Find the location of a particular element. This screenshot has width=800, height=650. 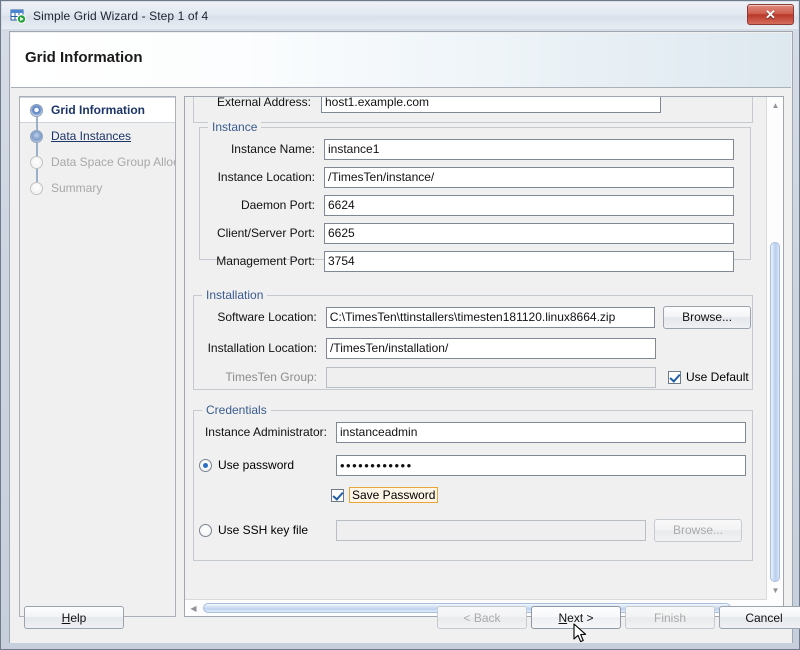

sidebar-item-data-space-group-allocation: Data Space Group Alloca is located at coordinates (97, 162).